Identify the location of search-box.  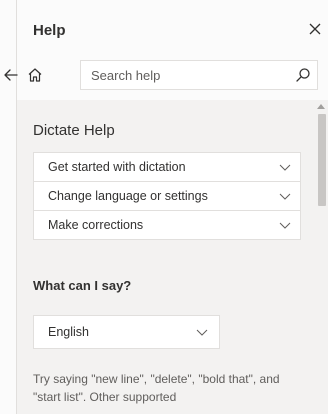
(199, 75).